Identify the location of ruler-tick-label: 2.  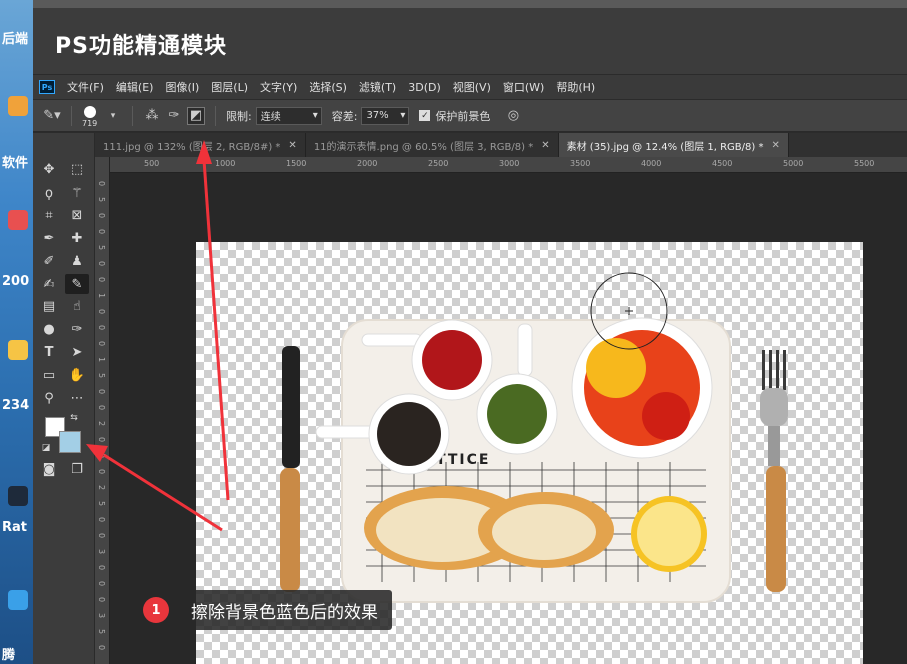
(101, 424).